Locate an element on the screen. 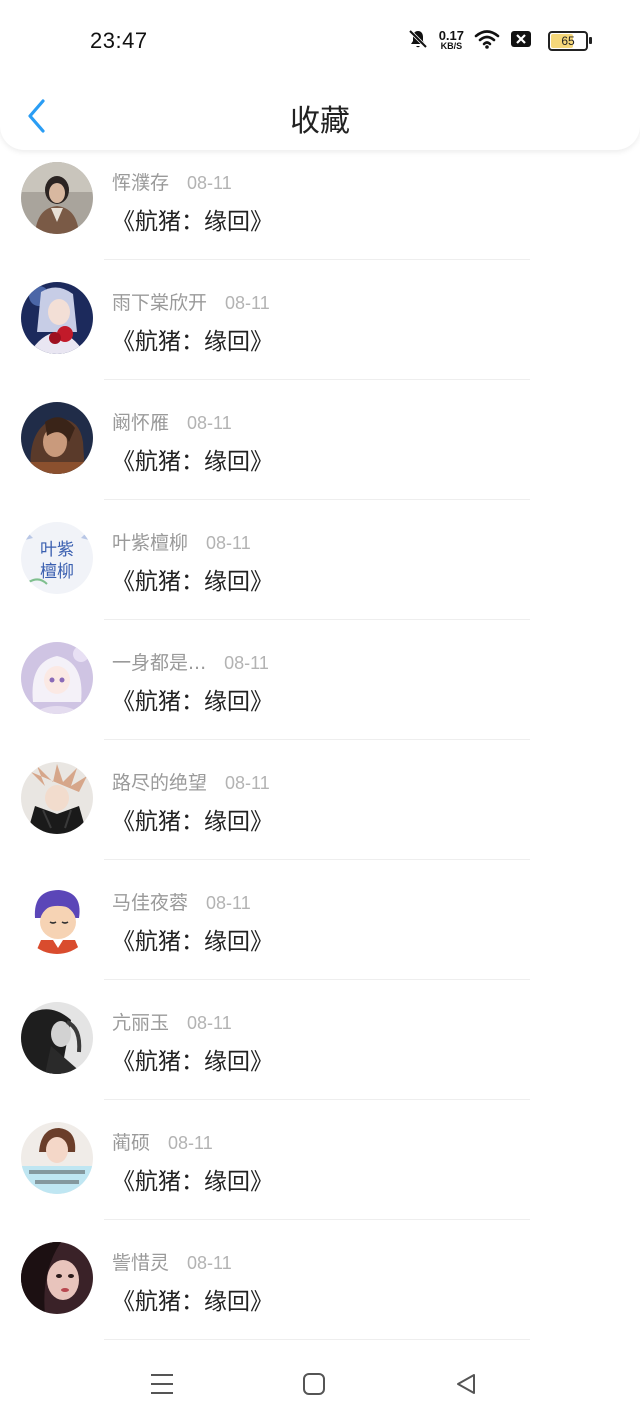  photo-woman-closeup-icon is located at coordinates (57, 1278).